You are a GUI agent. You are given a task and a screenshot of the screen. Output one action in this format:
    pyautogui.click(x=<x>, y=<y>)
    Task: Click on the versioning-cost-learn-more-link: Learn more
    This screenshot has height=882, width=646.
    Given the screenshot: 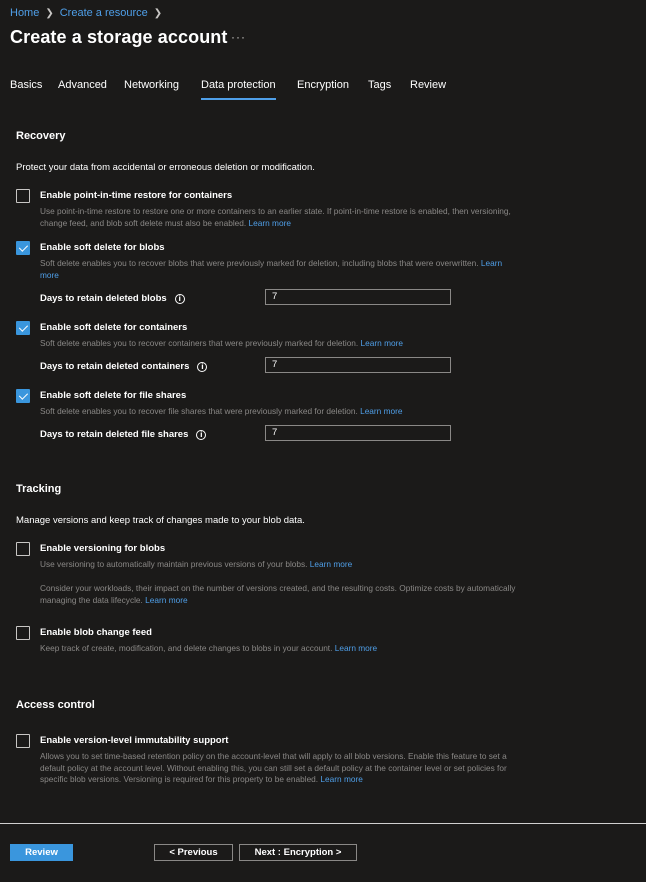 What is the action you would take?
    pyautogui.click(x=166, y=600)
    